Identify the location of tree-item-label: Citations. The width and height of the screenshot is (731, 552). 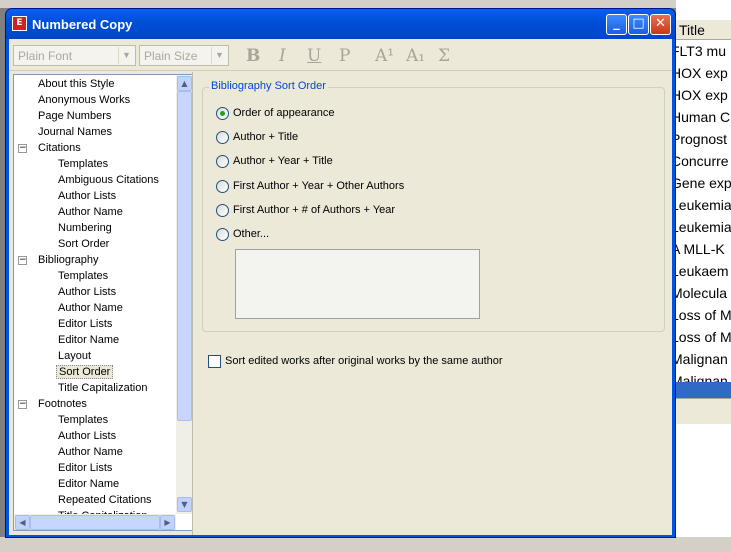
(59, 148).